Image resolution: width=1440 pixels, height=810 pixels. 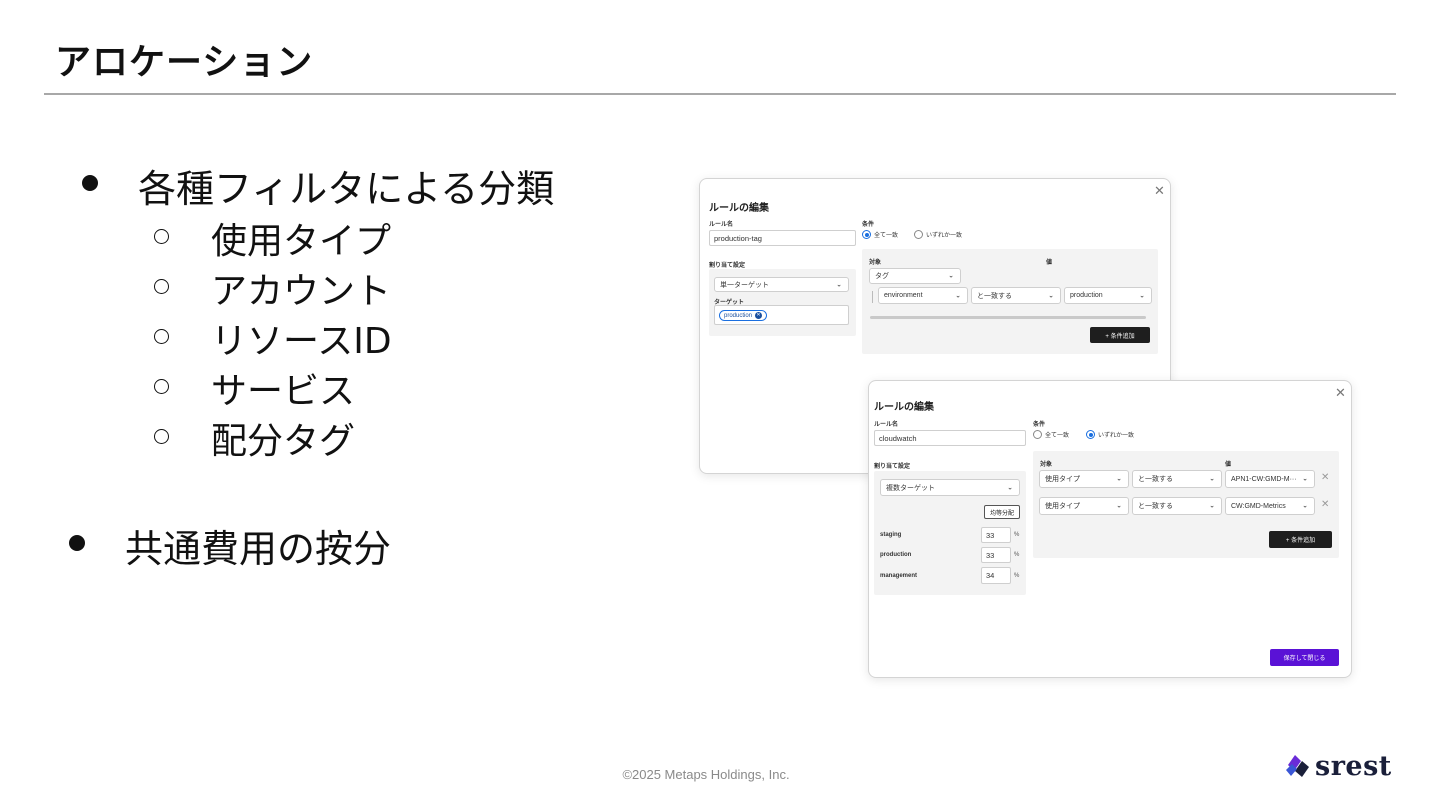 What do you see at coordinates (950, 487) in the screenshot?
I see `target-mode-select: 複数ターゲット ⌄` at bounding box center [950, 487].